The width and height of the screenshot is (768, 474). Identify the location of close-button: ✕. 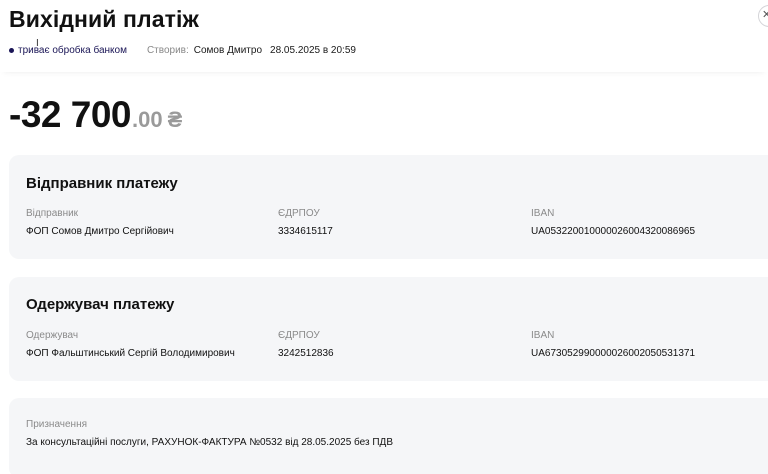
(763, 16).